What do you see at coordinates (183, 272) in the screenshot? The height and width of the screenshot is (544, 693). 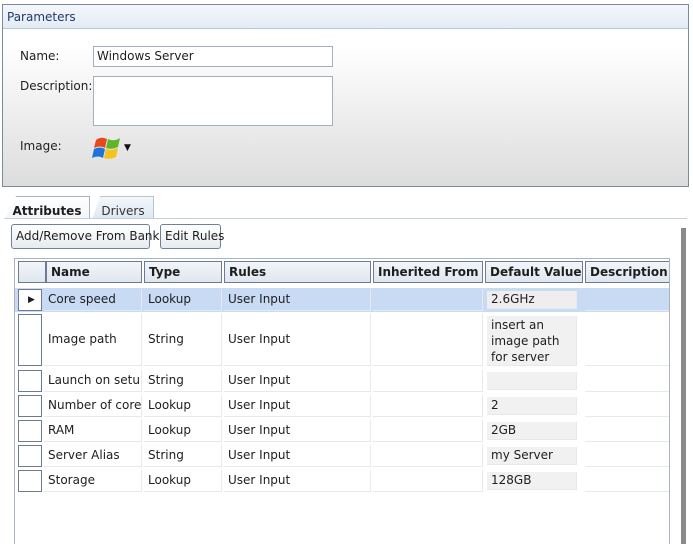 I see `column-header-type: Type` at bounding box center [183, 272].